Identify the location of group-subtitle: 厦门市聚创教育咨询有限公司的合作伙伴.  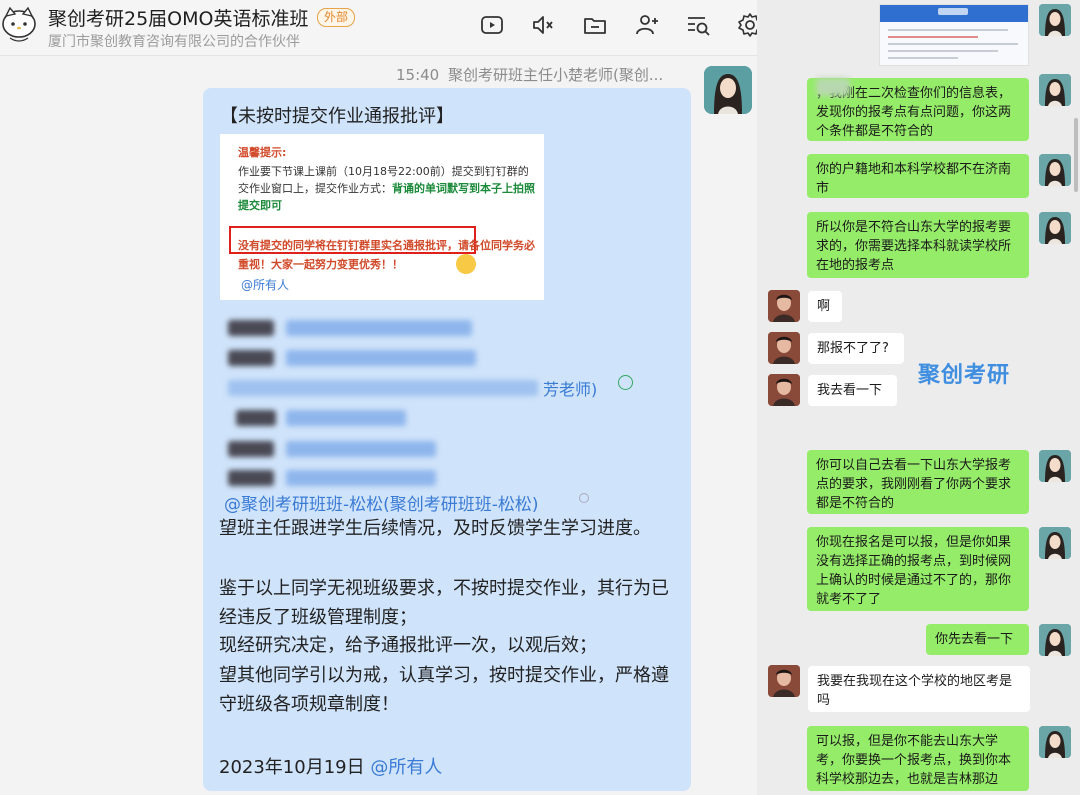
(174, 42).